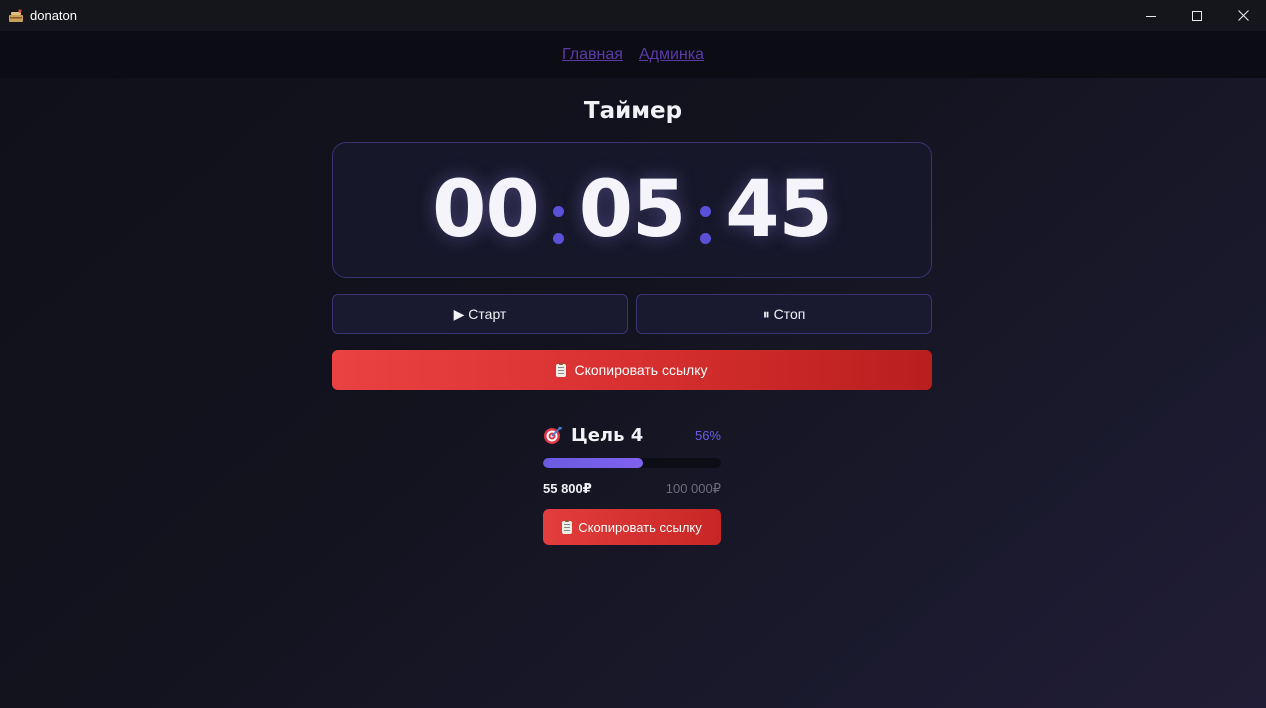  I want to click on goal-header: Цель 4 56%, so click(632, 435).